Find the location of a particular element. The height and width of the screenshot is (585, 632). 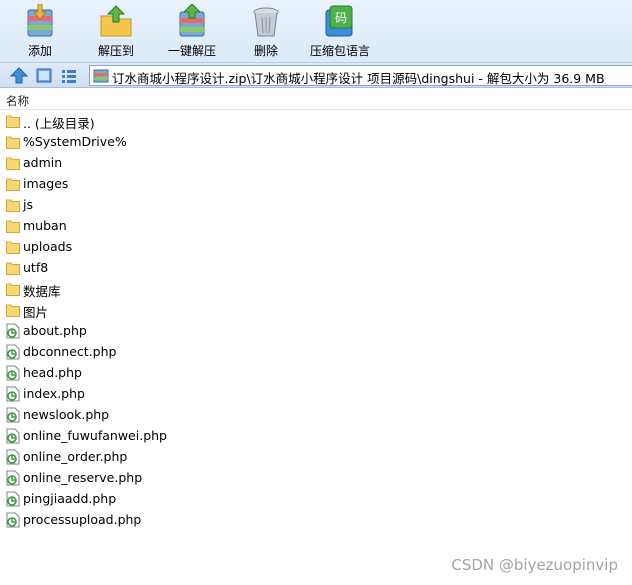

file-name: online_fuwufanwei.php is located at coordinates (95, 435).